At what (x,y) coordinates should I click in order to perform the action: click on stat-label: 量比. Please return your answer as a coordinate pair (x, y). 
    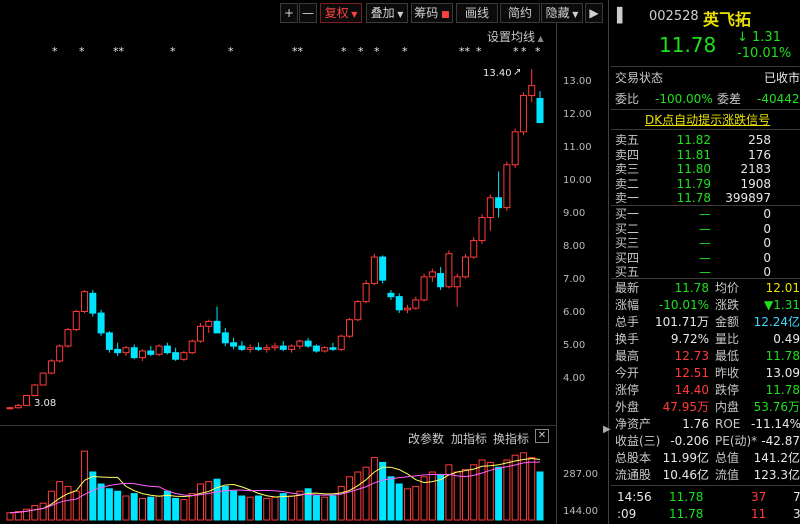
    Looking at the image, I should click on (727, 339).